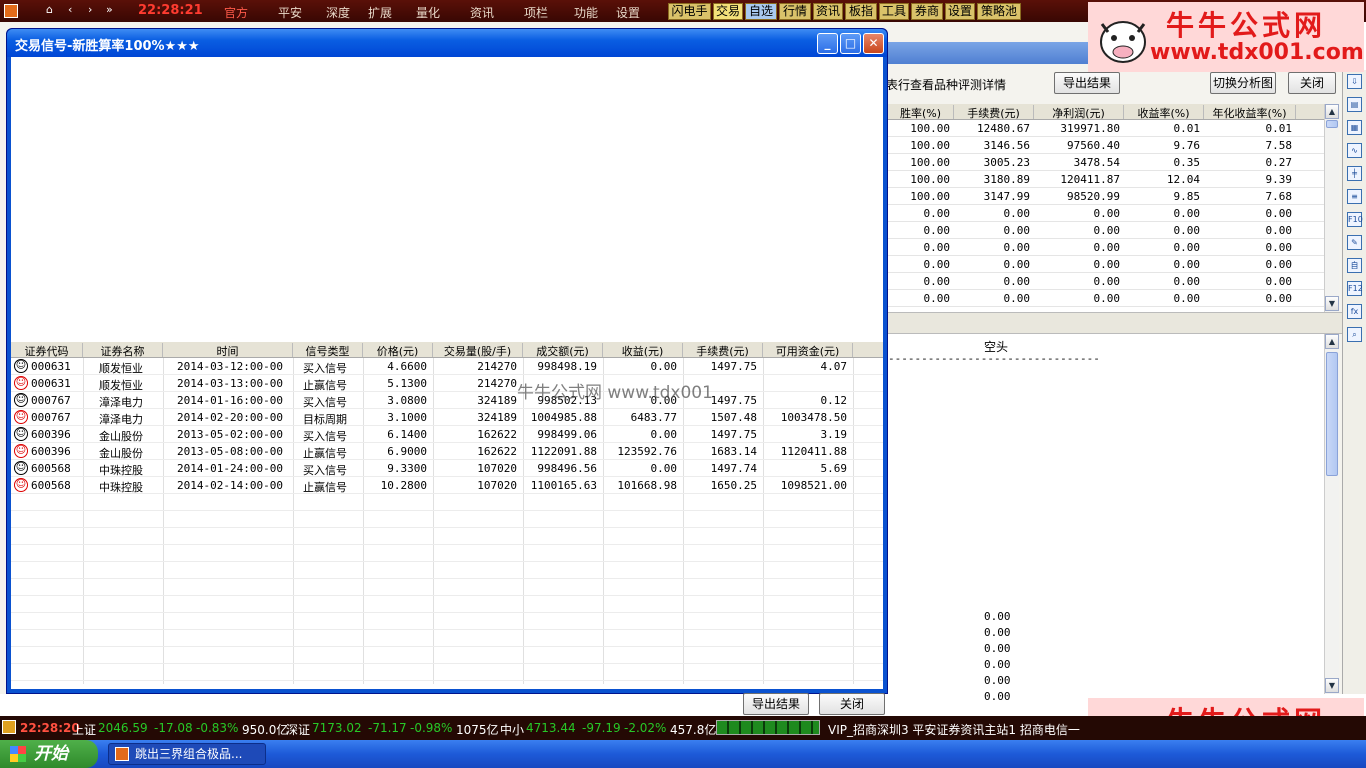 The height and width of the screenshot is (768, 1366). Describe the element at coordinates (49, 9) in the screenshot. I see `home-icon: ⌂` at that location.